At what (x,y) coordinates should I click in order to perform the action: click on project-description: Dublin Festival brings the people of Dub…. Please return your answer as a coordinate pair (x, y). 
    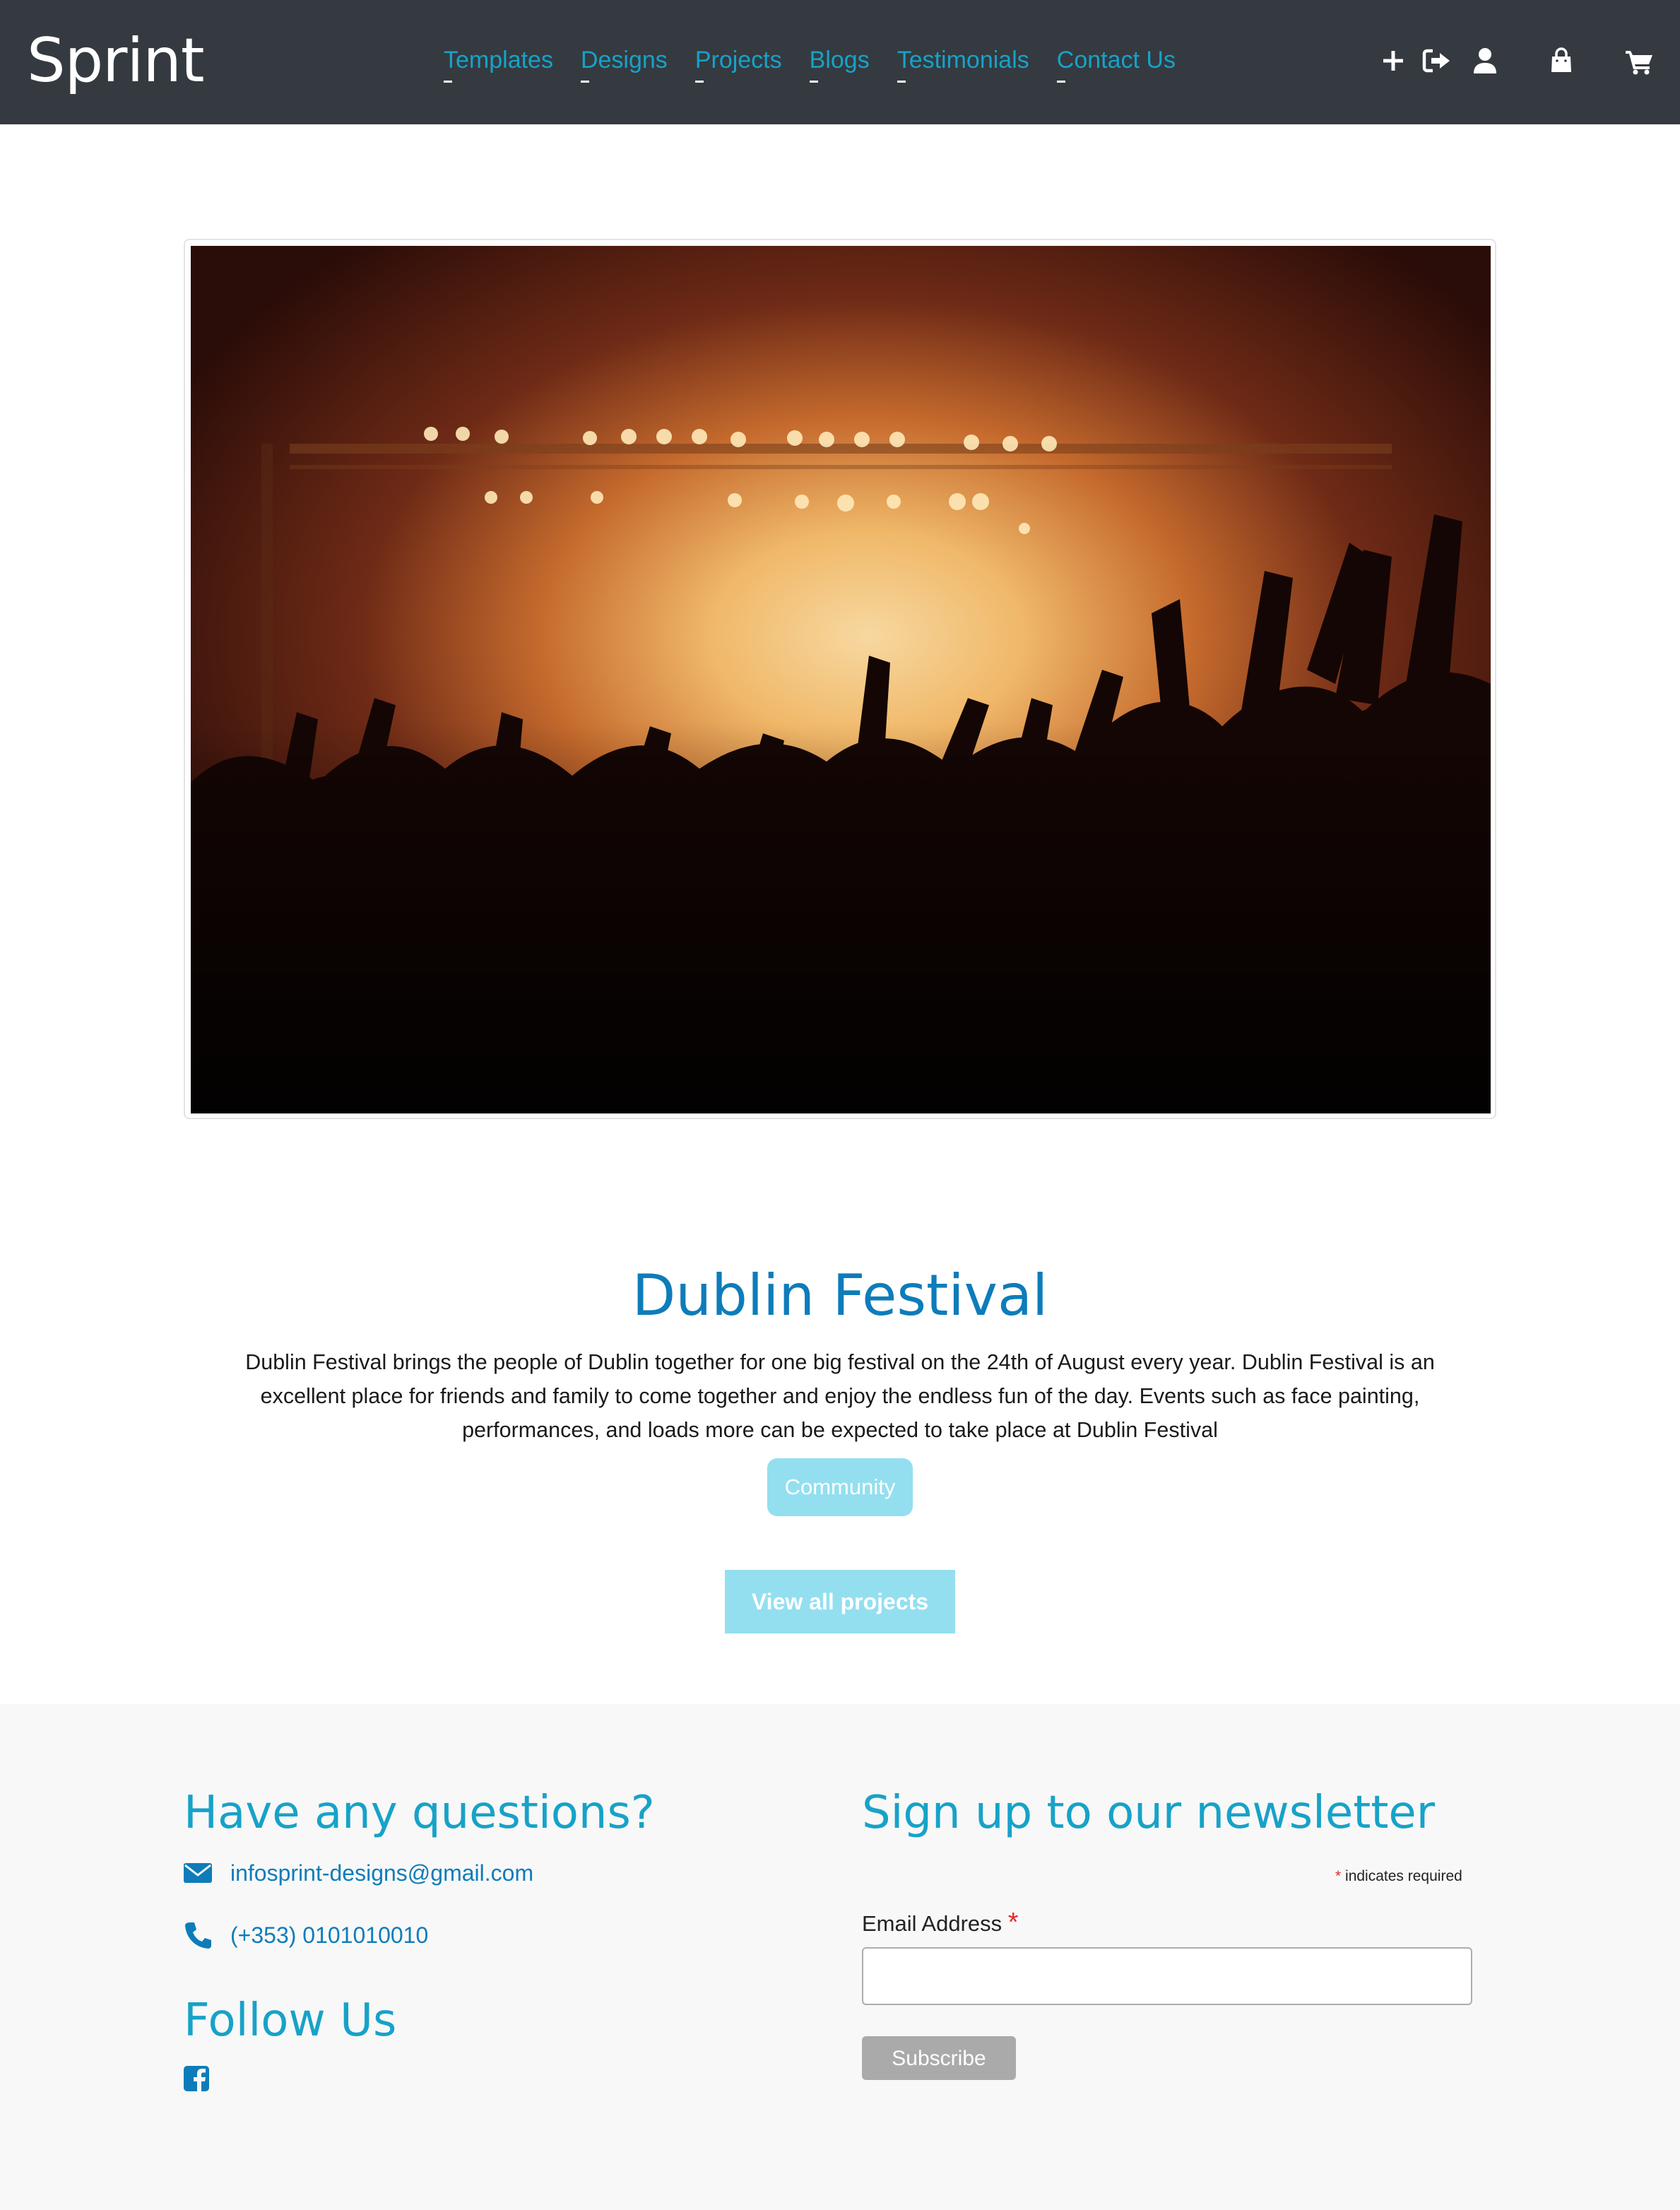
    Looking at the image, I should click on (840, 1396).